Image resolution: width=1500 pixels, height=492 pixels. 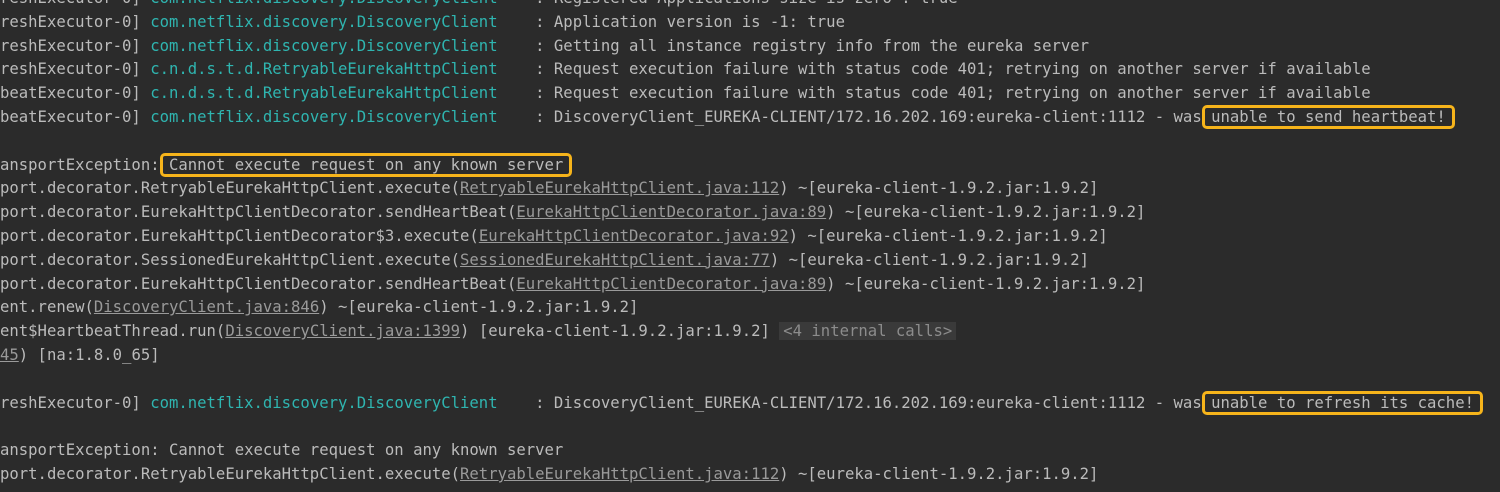 What do you see at coordinates (671, 21) in the screenshot?
I see `log-text: : Application version is -1: true` at bounding box center [671, 21].